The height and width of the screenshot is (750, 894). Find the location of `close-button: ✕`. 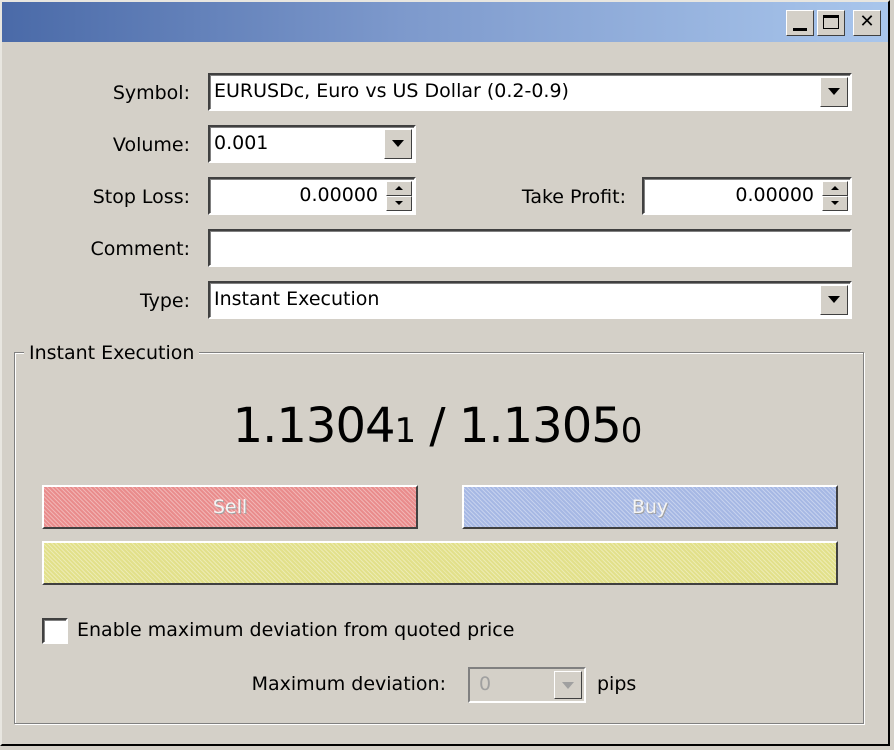

close-button: ✕ is located at coordinates (867, 23).